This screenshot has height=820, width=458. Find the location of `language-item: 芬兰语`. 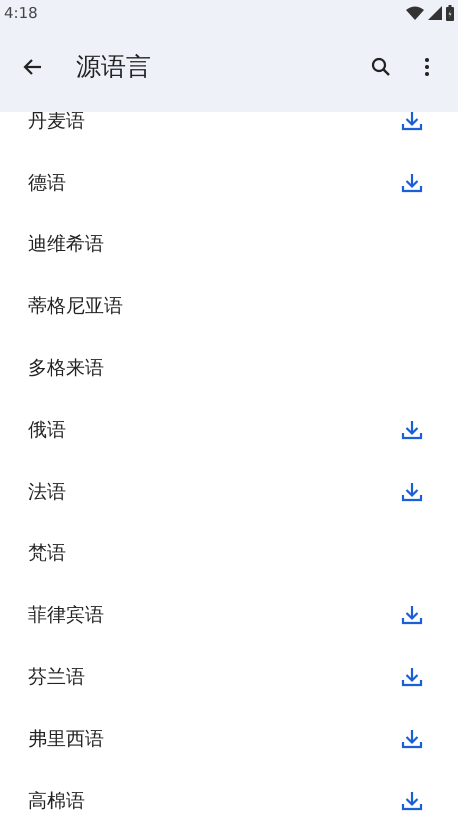

language-item: 芬兰语 is located at coordinates (229, 677).